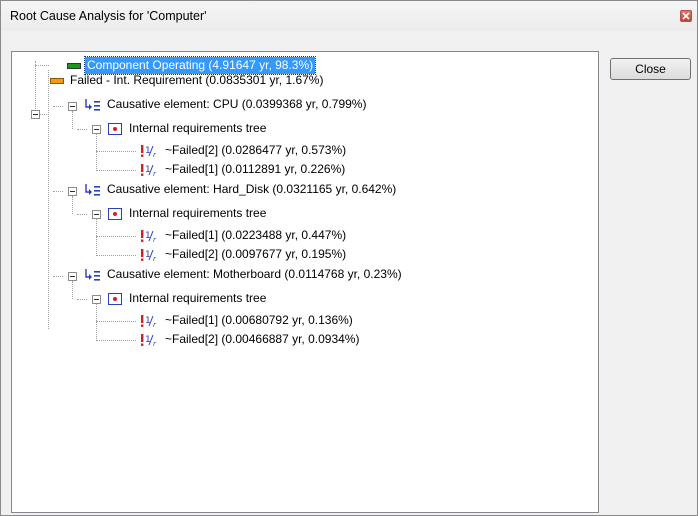  What do you see at coordinates (256, 254) in the screenshot?
I see `node-label: ~Failed[2] (0.0097677 yr, 0.195%)` at bounding box center [256, 254].